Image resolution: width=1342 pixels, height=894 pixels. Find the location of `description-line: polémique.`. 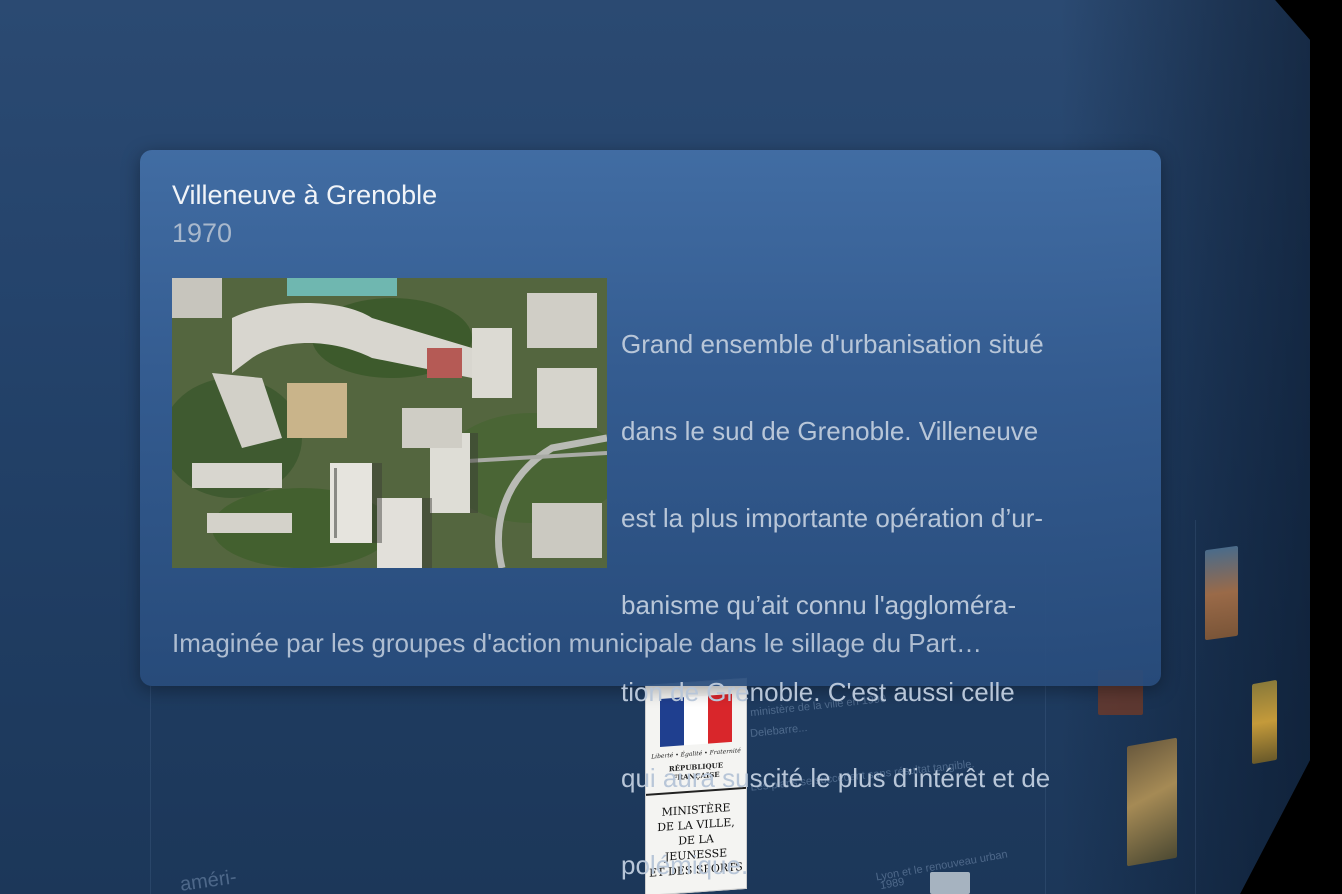

description-line: polémique. is located at coordinates (685, 865).